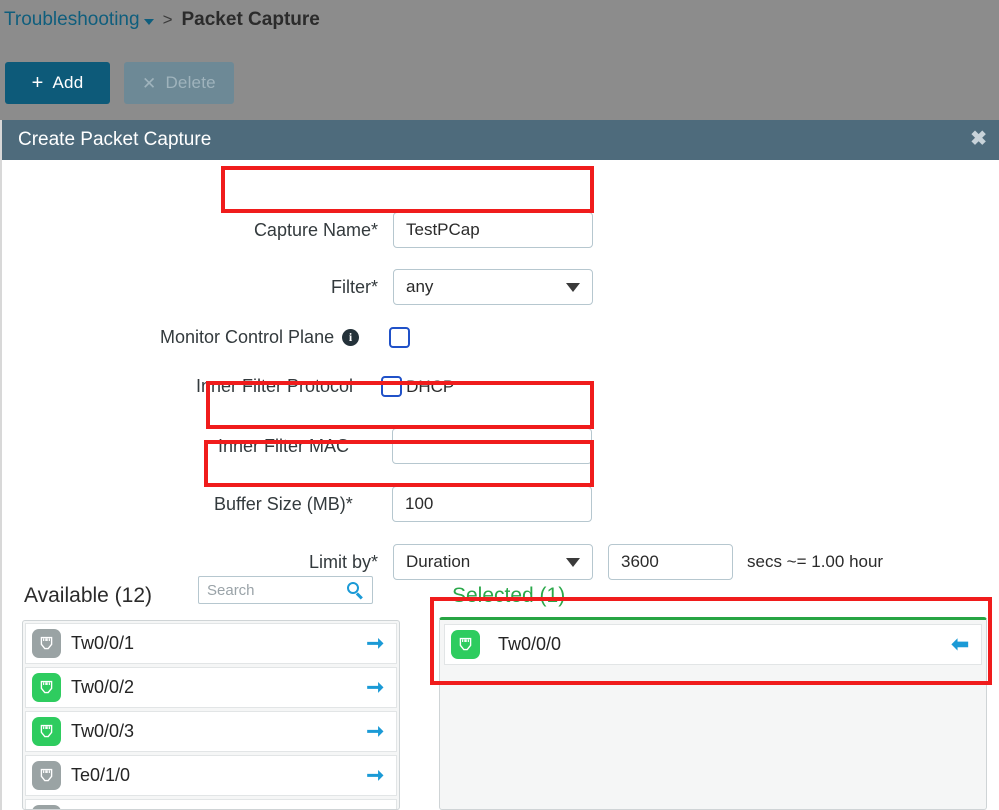 Image resolution: width=999 pixels, height=810 pixels. What do you see at coordinates (101, 775) in the screenshot?
I see `list-item-label: Te0/1/0` at bounding box center [101, 775].